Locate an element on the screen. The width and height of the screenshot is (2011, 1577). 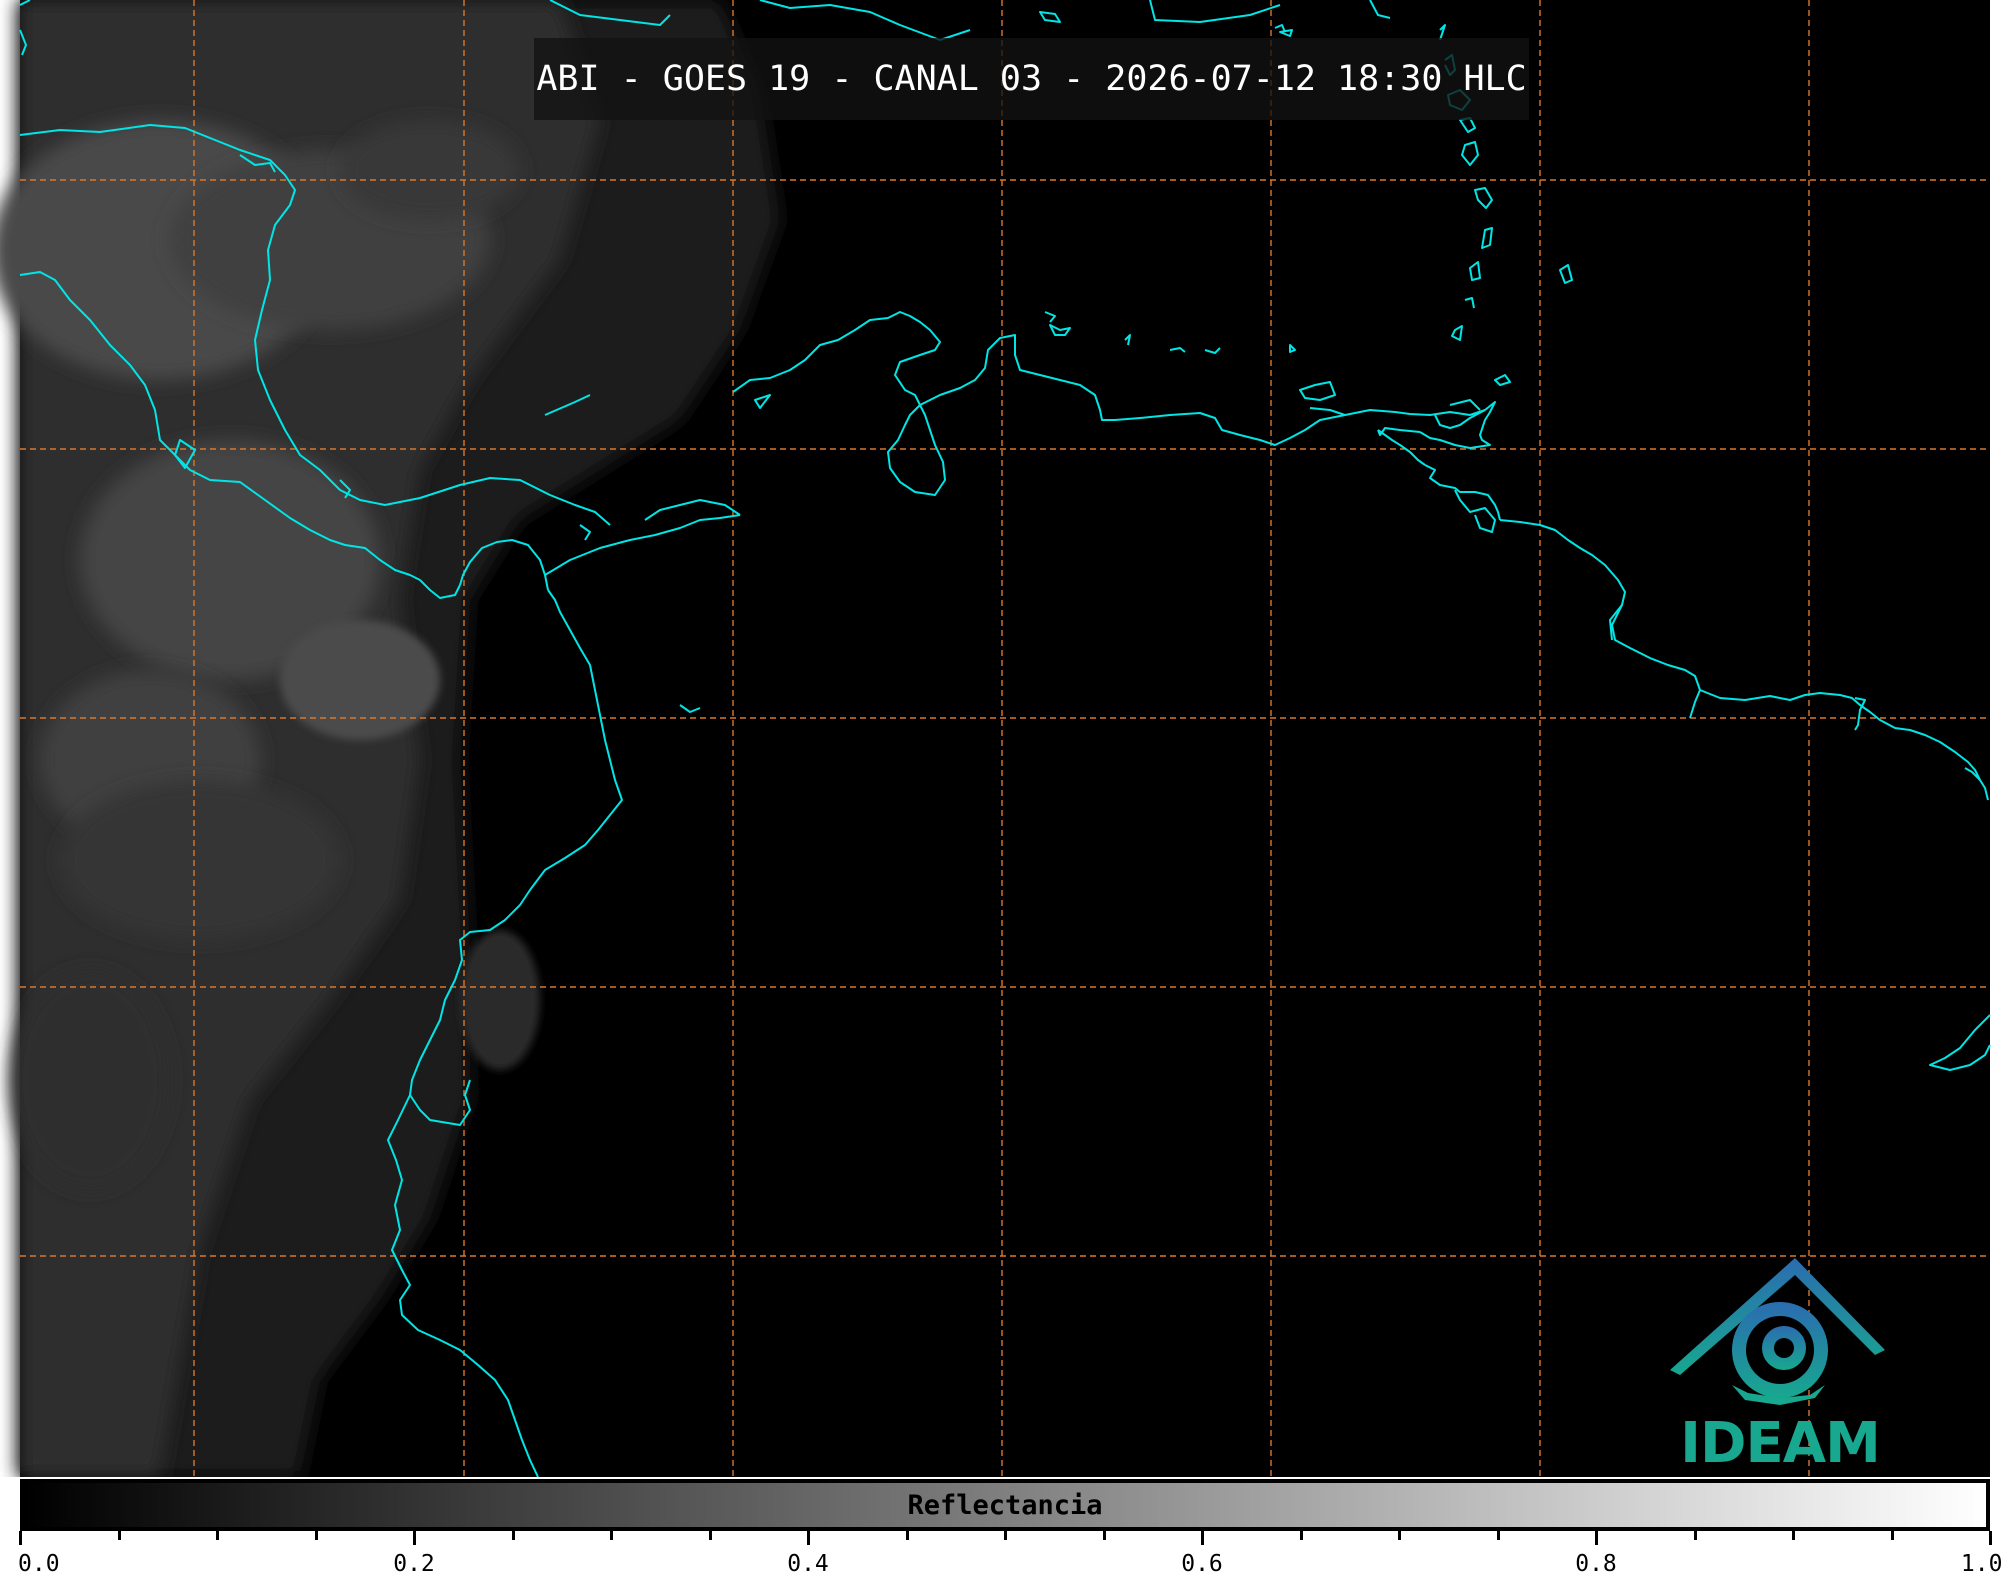
colorbar-tick-label: 0.6 is located at coordinates (1202, 1564).